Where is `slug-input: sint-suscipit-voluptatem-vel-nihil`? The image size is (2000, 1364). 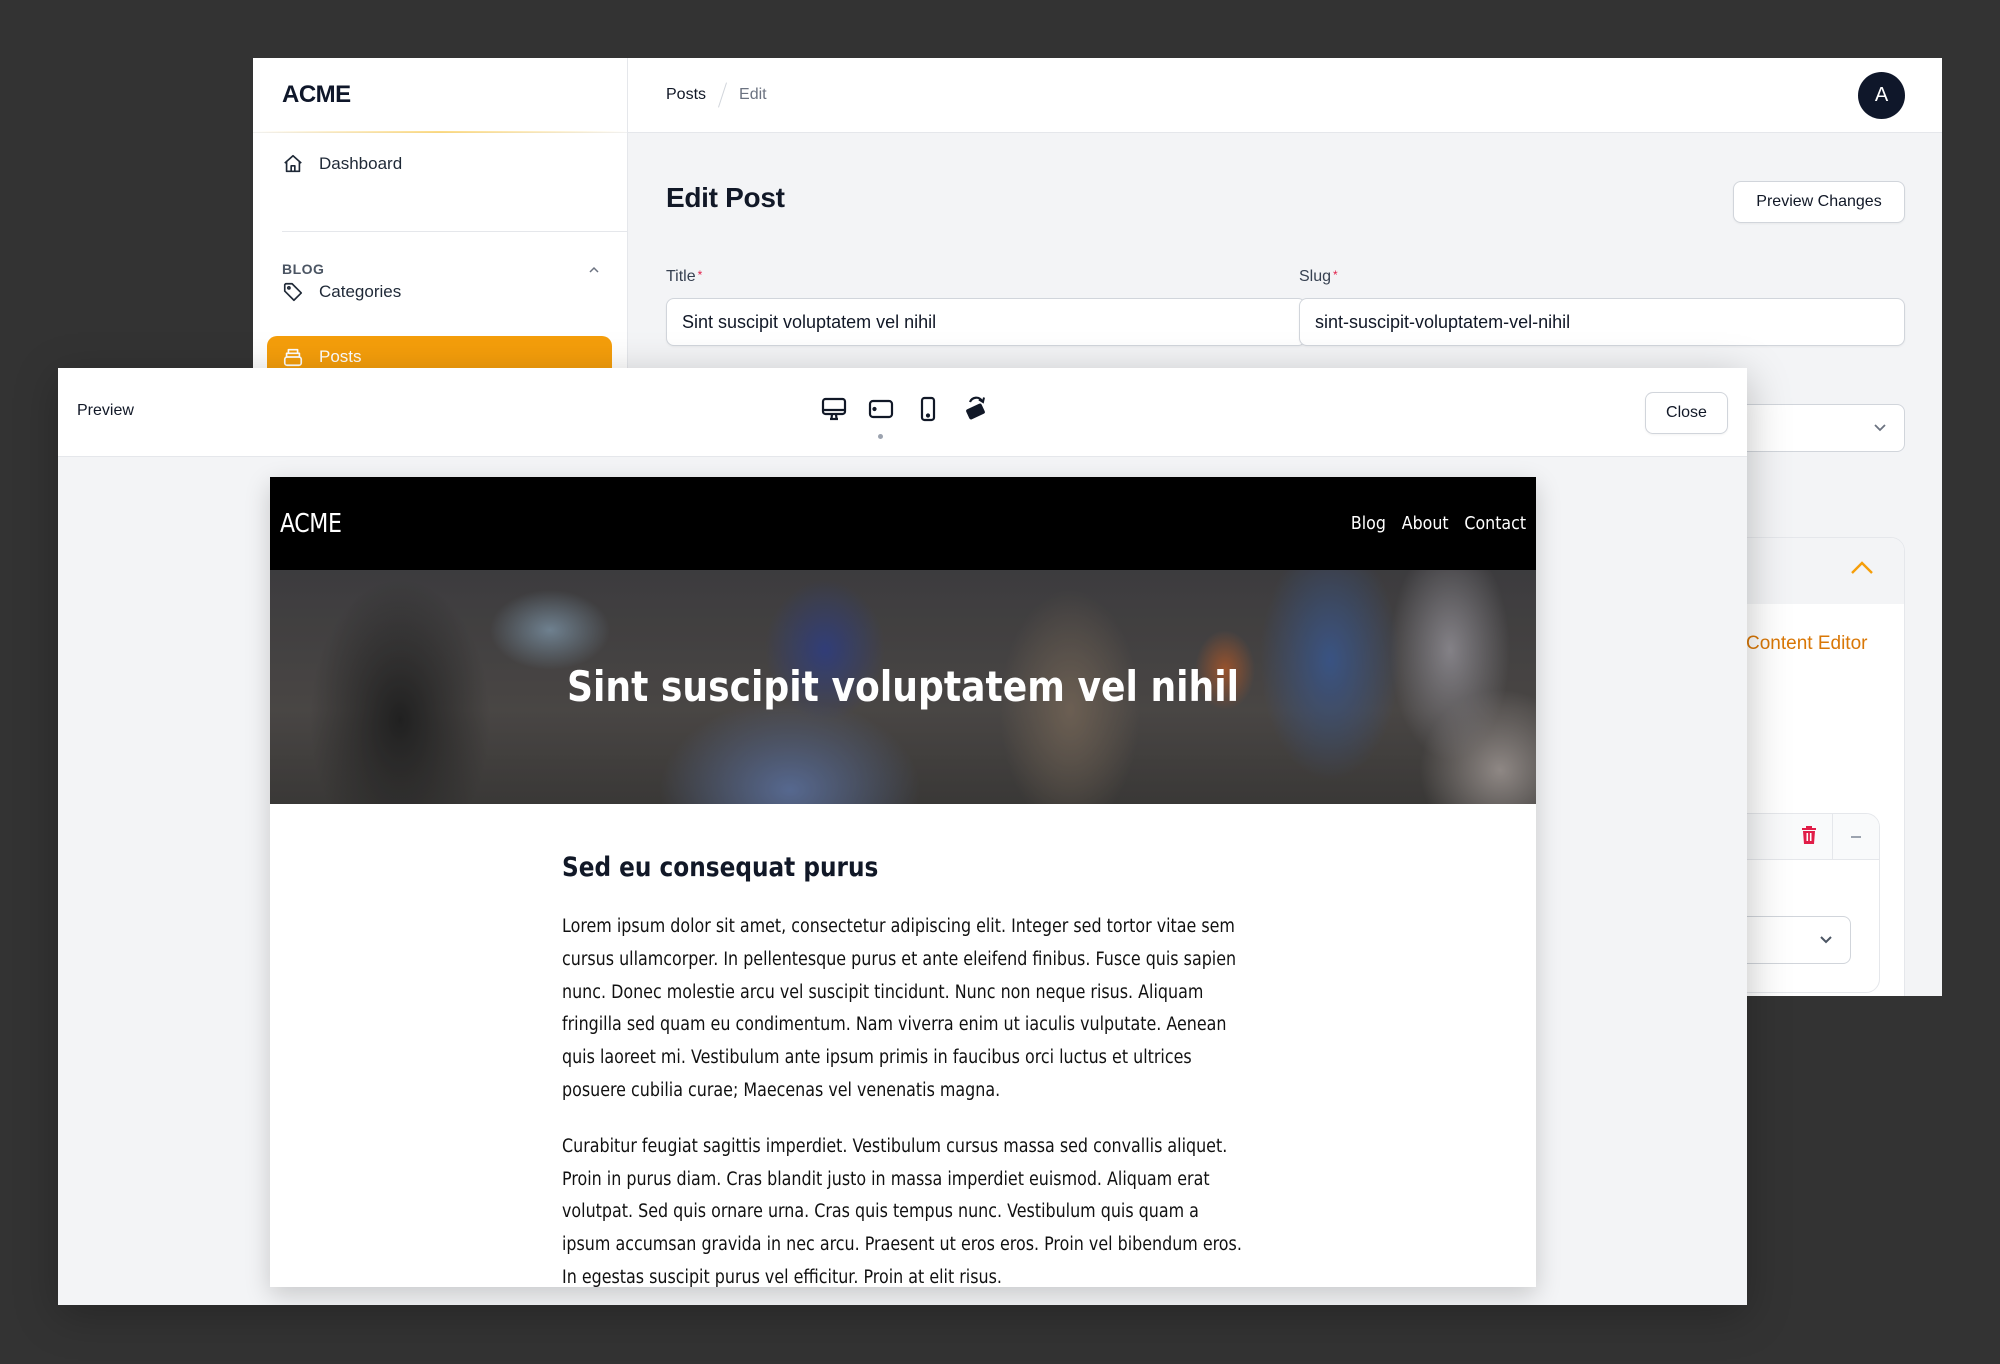
slug-input: sint-suscipit-voluptatem-vel-nihil is located at coordinates (1602, 322).